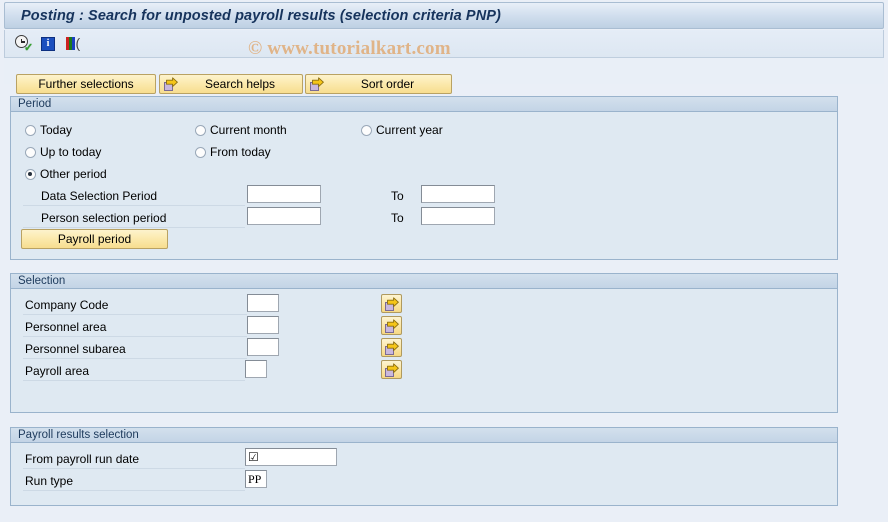 This screenshot has height=522, width=888. What do you see at coordinates (253, 457) in the screenshot?
I see `checkbox-checked-icon: ☑` at bounding box center [253, 457].